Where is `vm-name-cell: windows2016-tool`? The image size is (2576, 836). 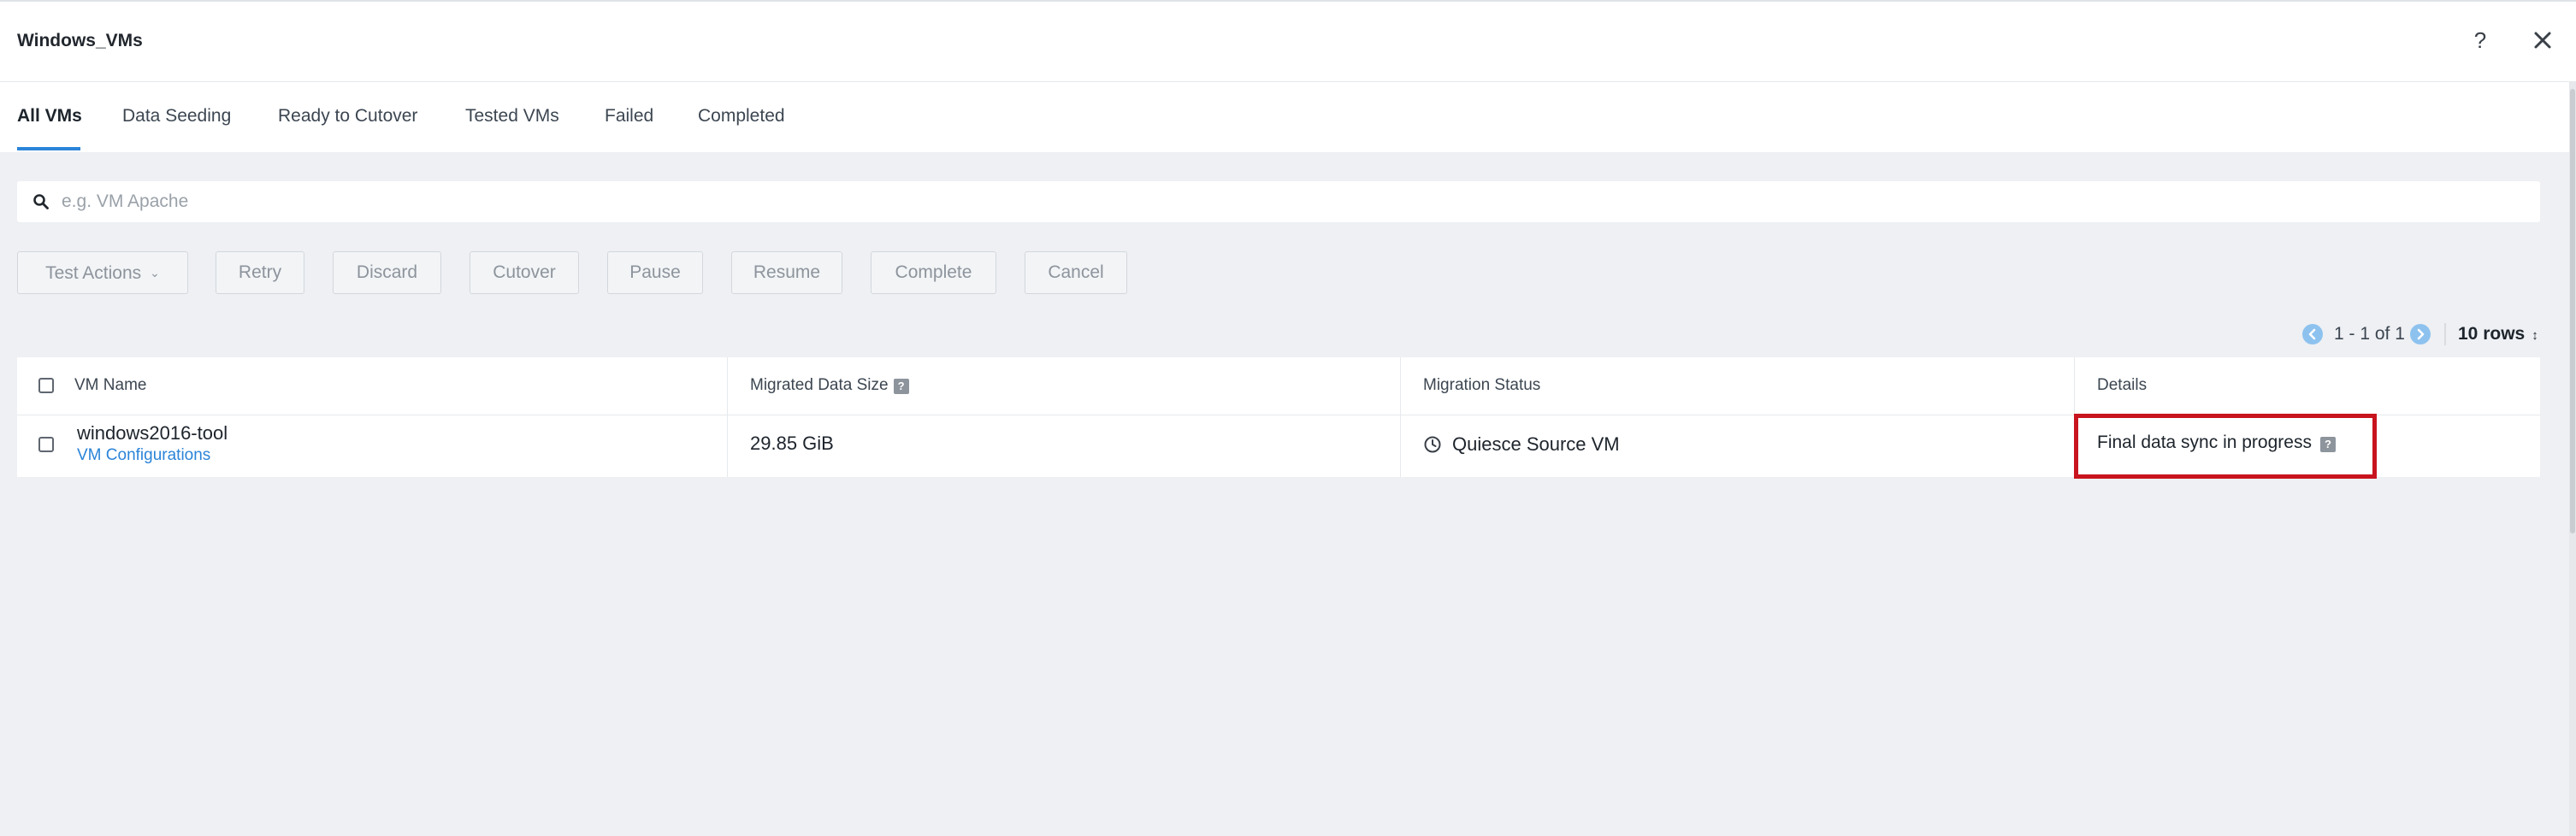 vm-name-cell: windows2016-tool is located at coordinates (152, 433).